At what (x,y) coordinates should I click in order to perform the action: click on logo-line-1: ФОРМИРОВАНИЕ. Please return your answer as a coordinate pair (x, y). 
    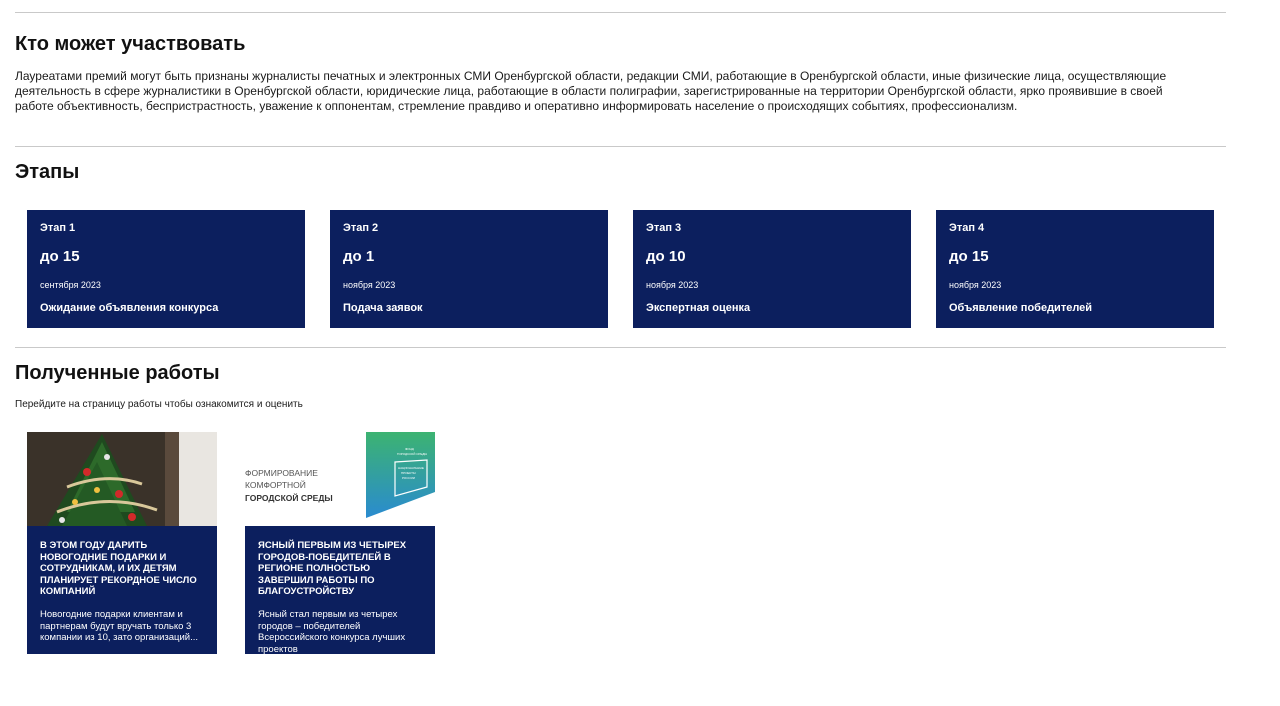
    Looking at the image, I should click on (281, 473).